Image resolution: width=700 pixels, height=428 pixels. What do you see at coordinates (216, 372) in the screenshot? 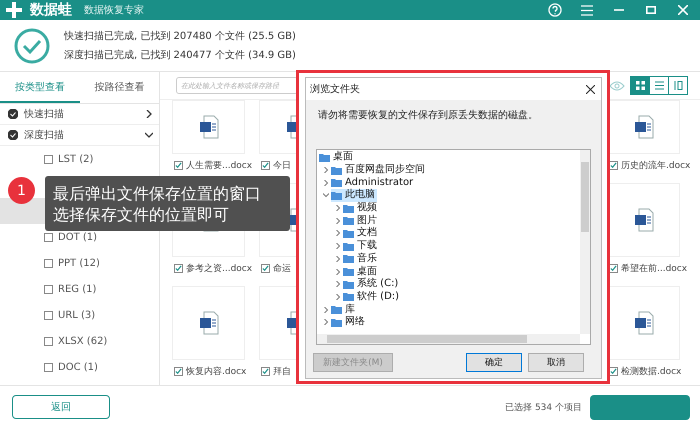
I see `file-name: 恢复内容.docx` at bounding box center [216, 372].